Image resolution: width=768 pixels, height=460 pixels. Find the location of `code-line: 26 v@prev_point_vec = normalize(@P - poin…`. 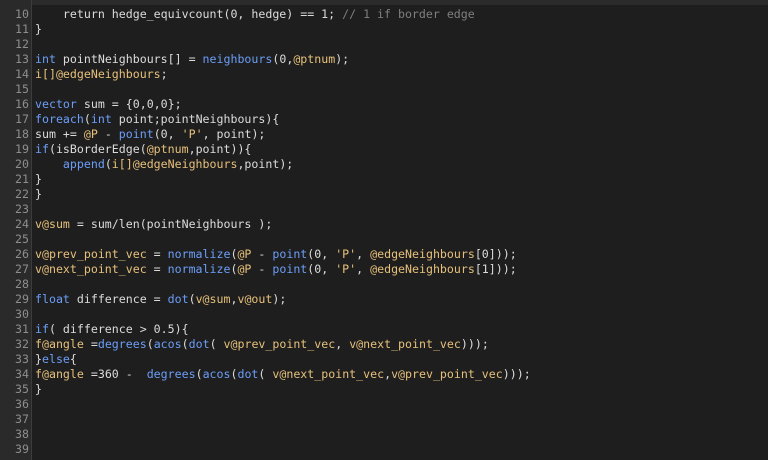

code-line: 26 v@prev_point_vec = normalize(@P - poin… is located at coordinates (384, 254).